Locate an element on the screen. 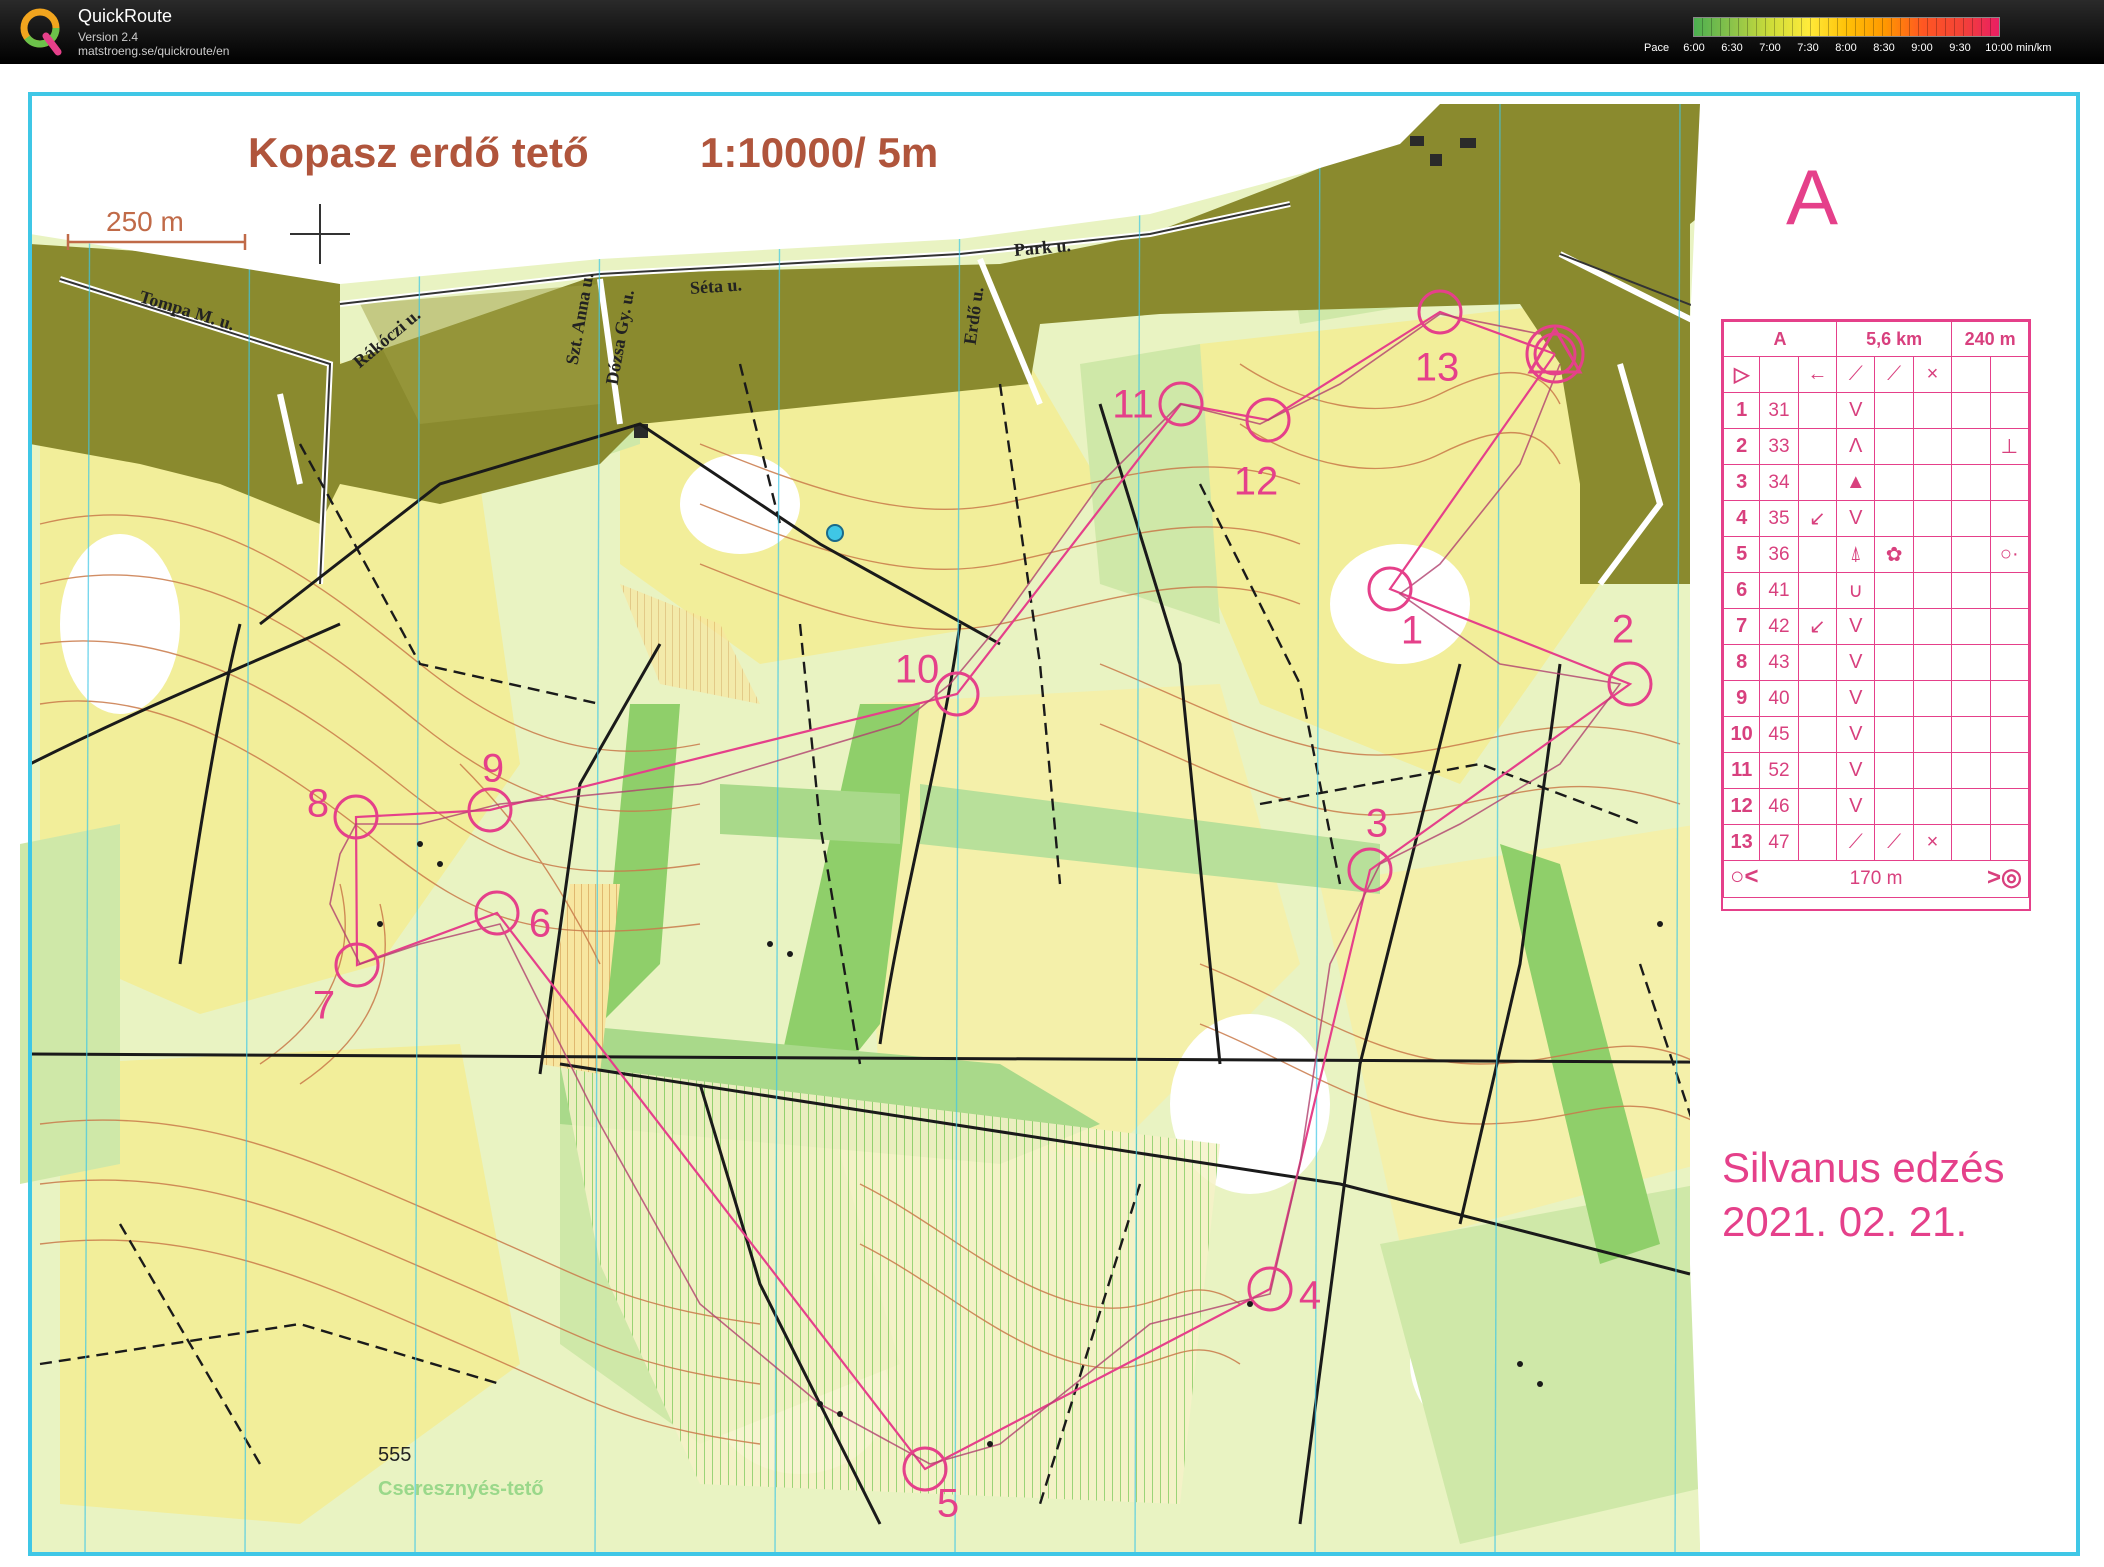 The height and width of the screenshot is (1567, 2104). control-code-cell: 46 is located at coordinates (1779, 806).